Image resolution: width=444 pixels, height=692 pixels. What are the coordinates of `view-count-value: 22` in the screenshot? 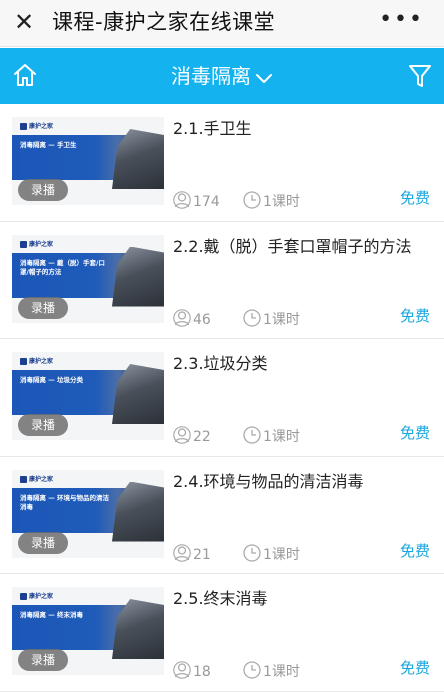 It's located at (202, 437).